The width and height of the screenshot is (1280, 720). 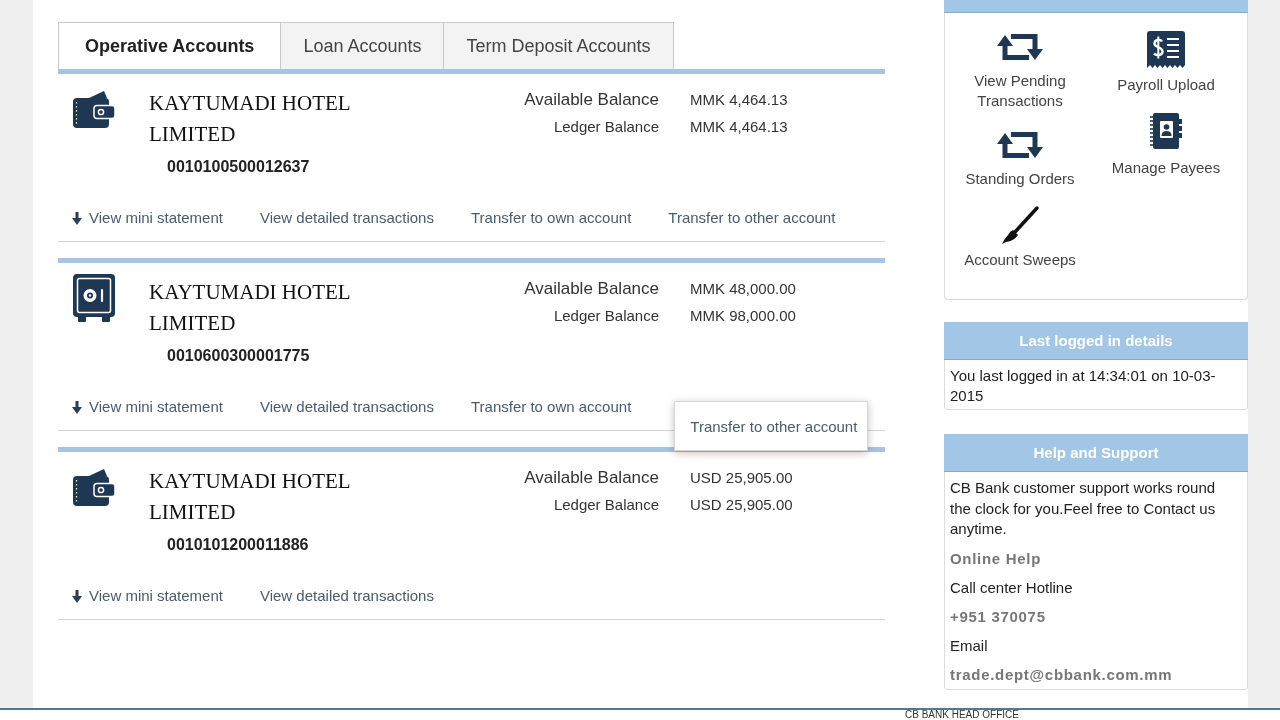 I want to click on login-text: You last logged in at 14:34:01 on 10-03-2015, so click(x=1083, y=386).